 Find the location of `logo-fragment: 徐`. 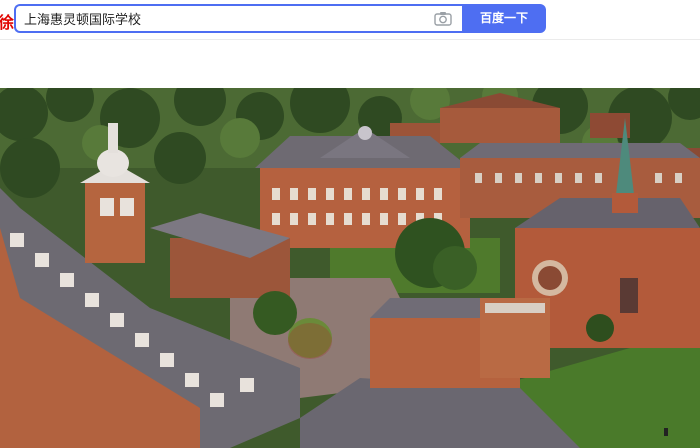

logo-fragment: 徐 is located at coordinates (7, 21).